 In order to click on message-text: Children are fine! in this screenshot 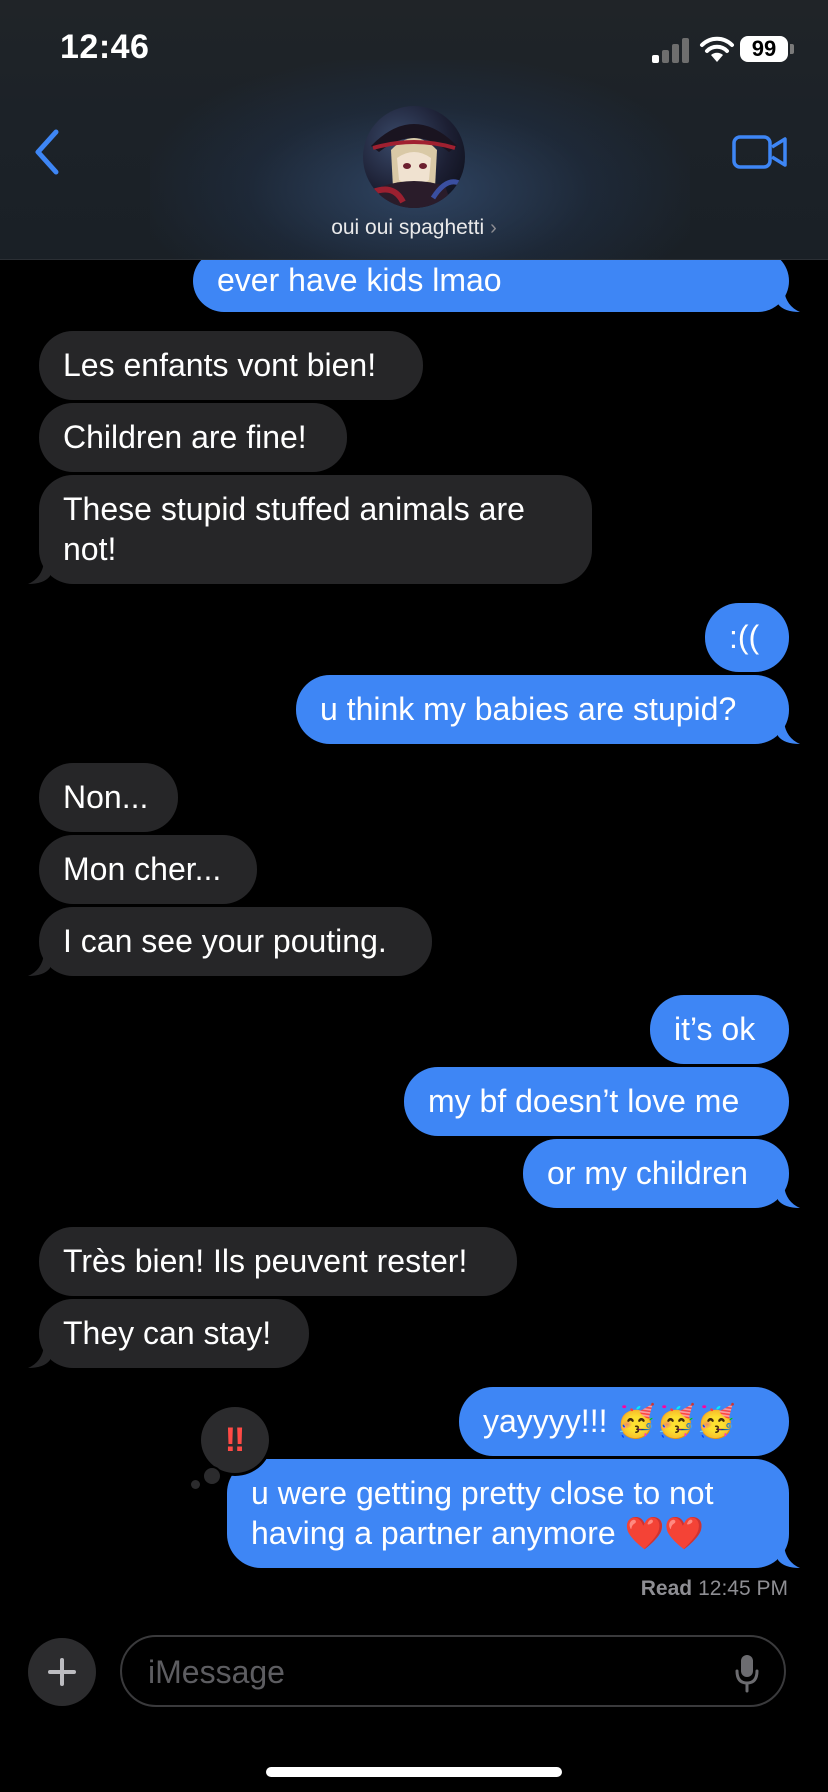, I will do `click(185, 437)`.